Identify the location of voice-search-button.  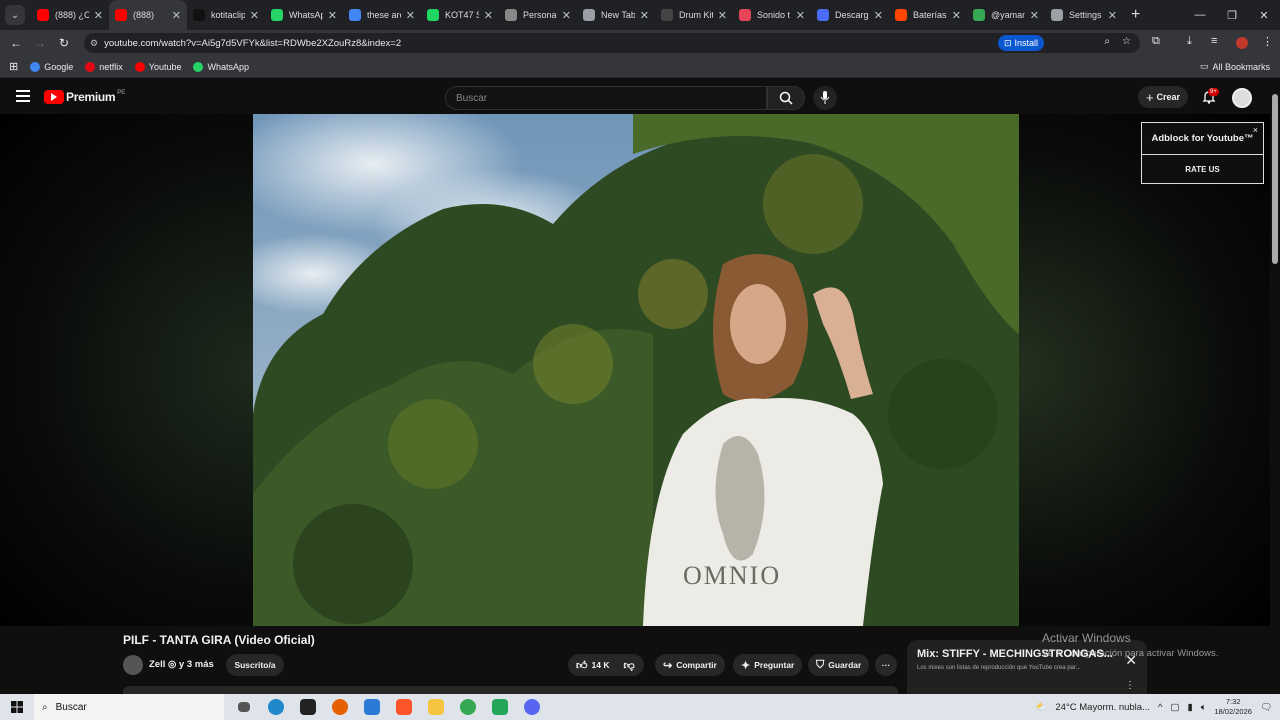
(825, 98).